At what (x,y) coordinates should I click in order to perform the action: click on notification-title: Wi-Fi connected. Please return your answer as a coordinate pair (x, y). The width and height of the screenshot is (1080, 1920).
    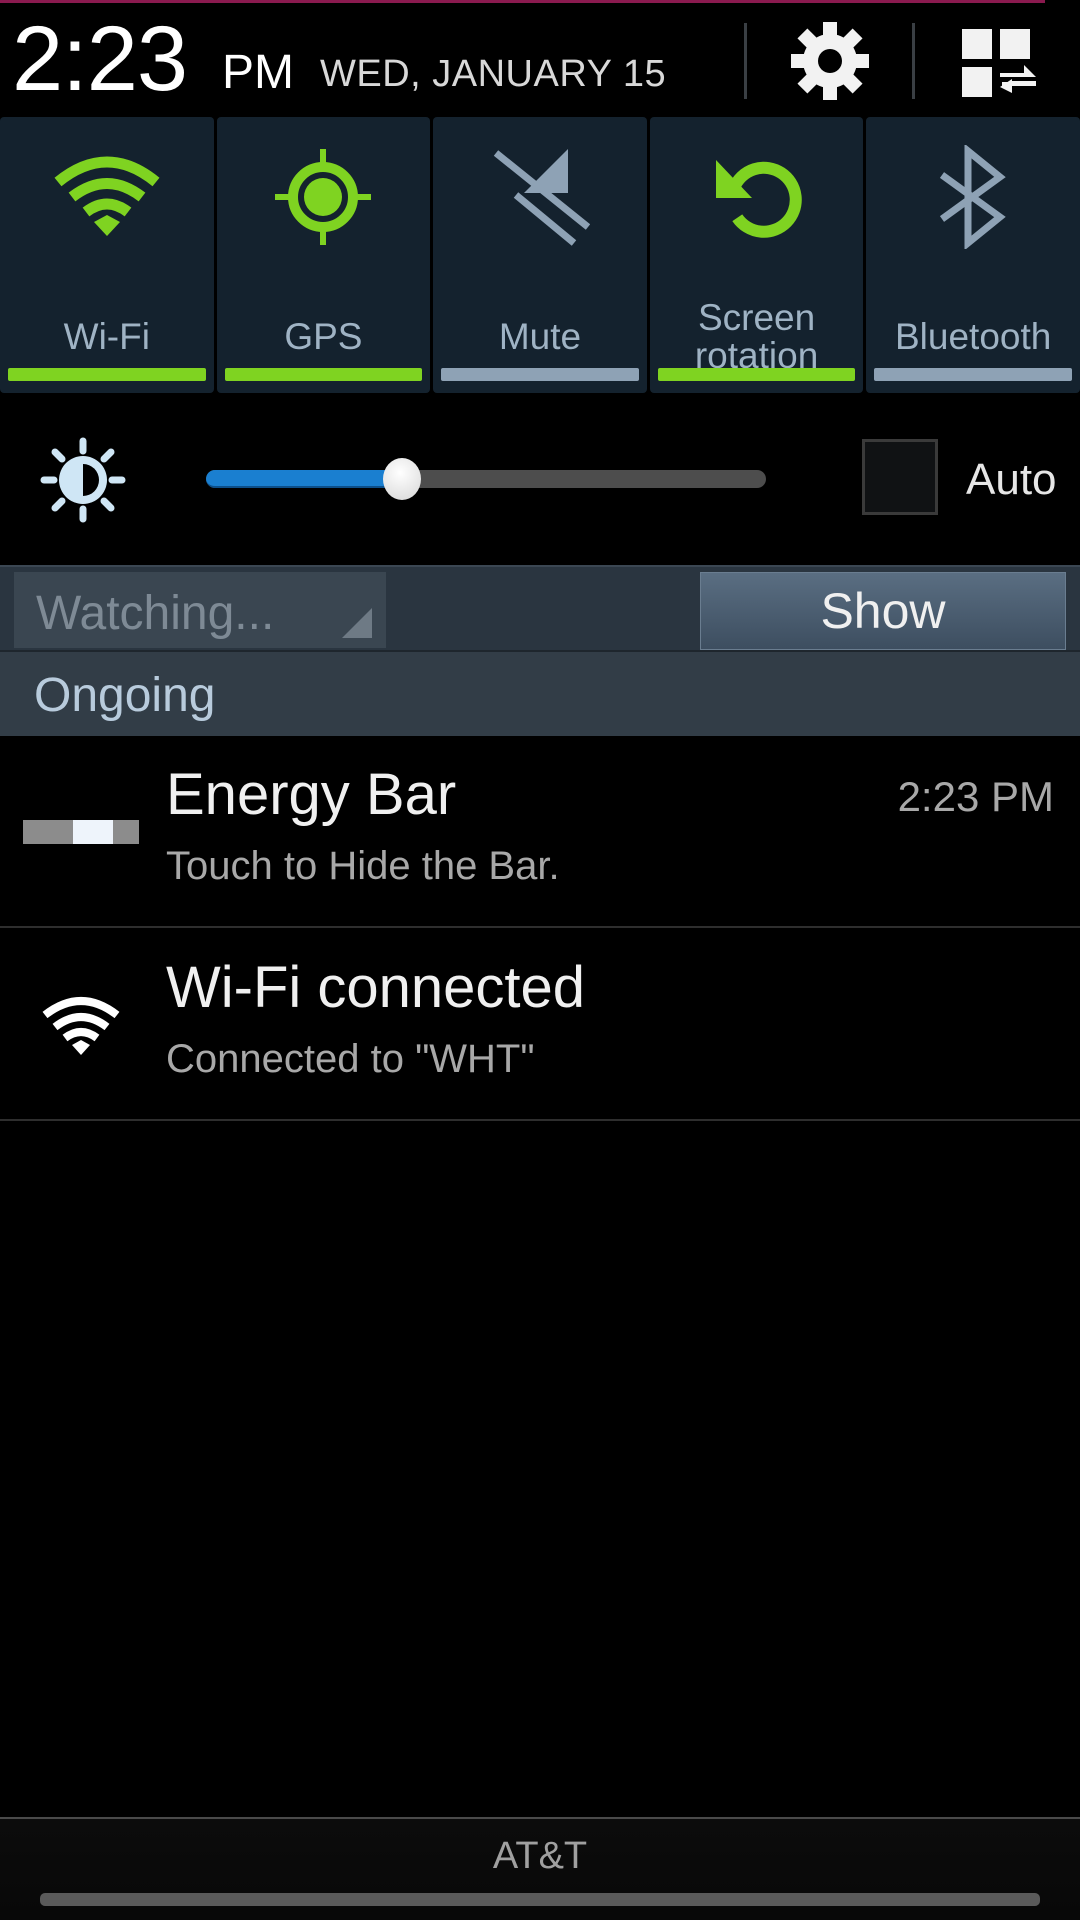
    Looking at the image, I should click on (376, 987).